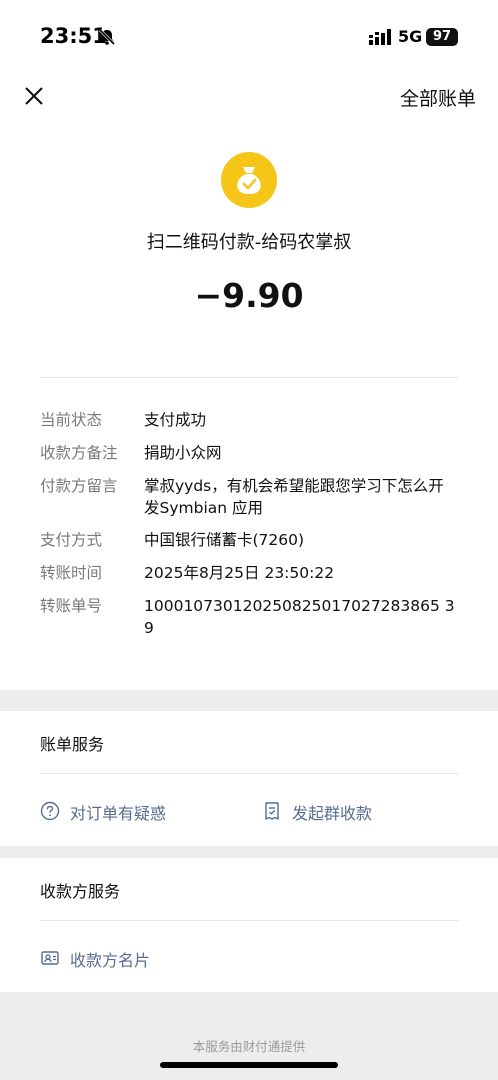 This screenshot has width=498, height=1080. I want to click on group-collect-label: 发起群收款, so click(332, 813).